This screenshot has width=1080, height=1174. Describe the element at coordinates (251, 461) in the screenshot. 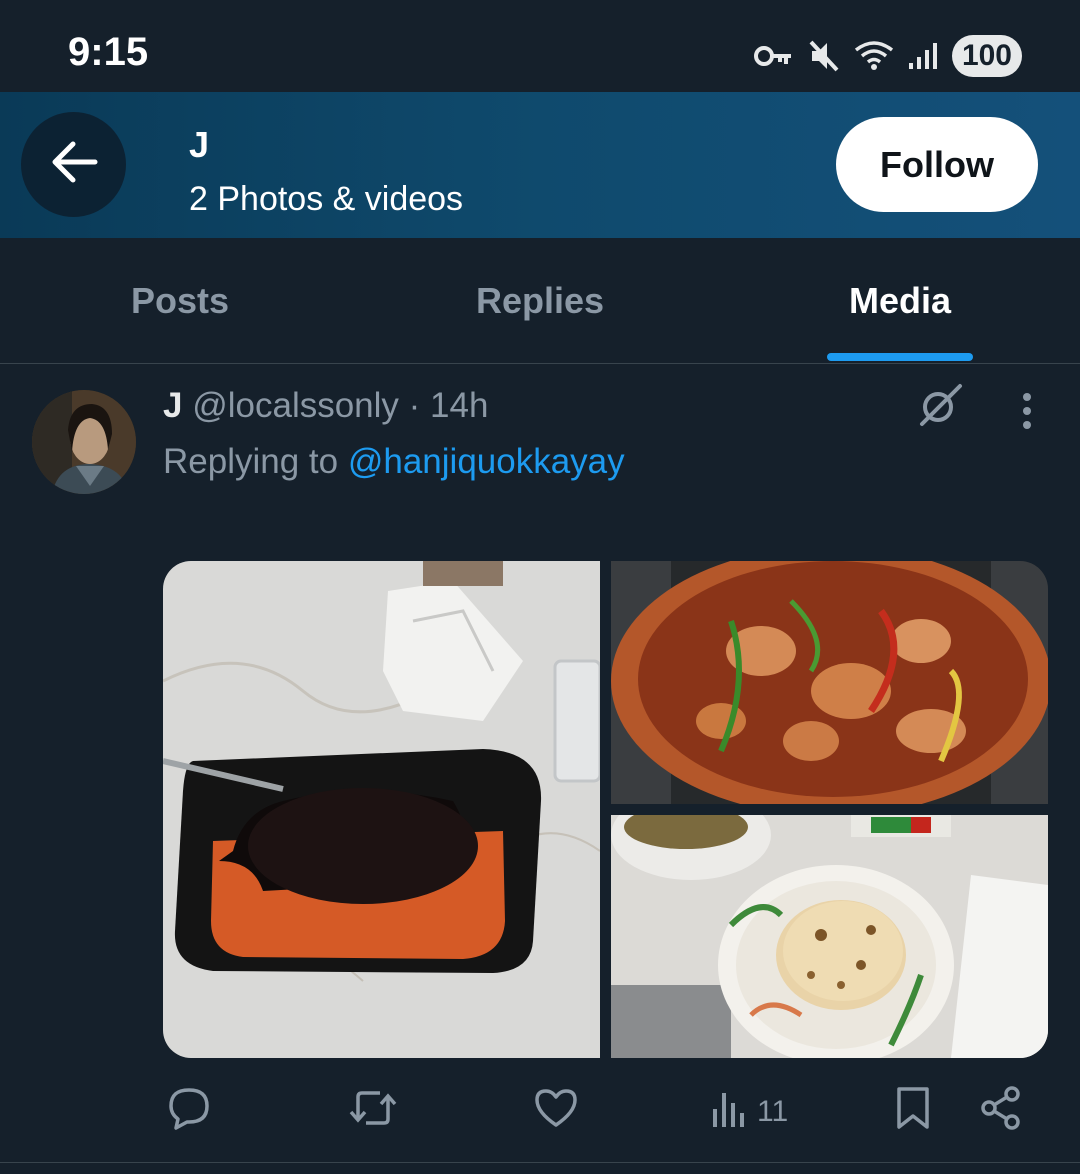

I see `replying-prefix: Replying to` at that location.